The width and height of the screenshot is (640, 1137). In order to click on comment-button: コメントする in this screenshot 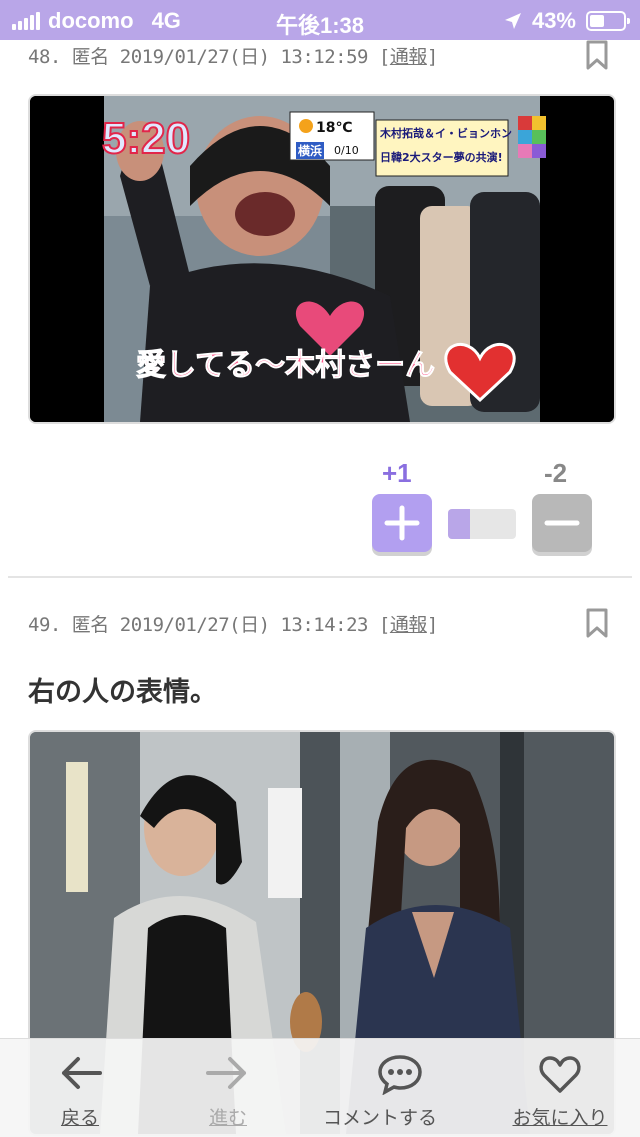, I will do `click(400, 1088)`.